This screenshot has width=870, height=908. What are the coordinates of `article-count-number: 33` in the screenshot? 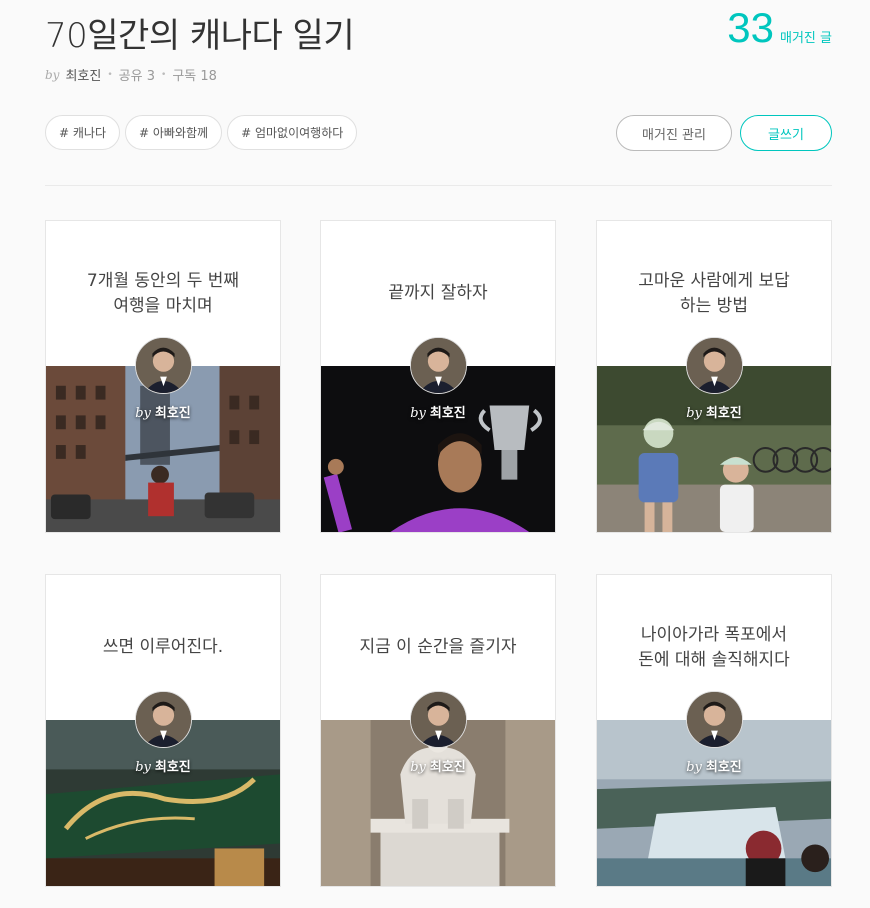 It's located at (751, 27).